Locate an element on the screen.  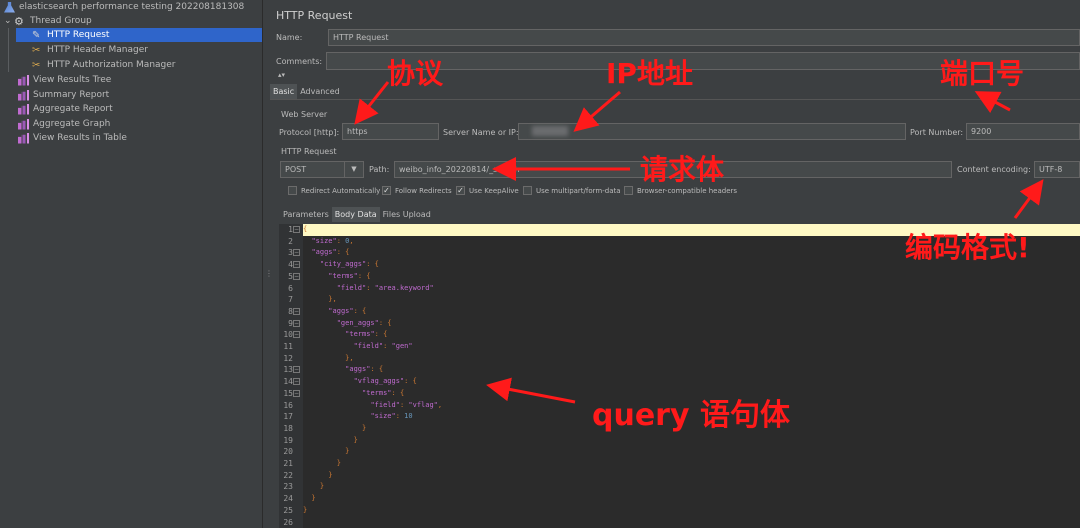
tab-basic: Basic is located at coordinates (284, 91).